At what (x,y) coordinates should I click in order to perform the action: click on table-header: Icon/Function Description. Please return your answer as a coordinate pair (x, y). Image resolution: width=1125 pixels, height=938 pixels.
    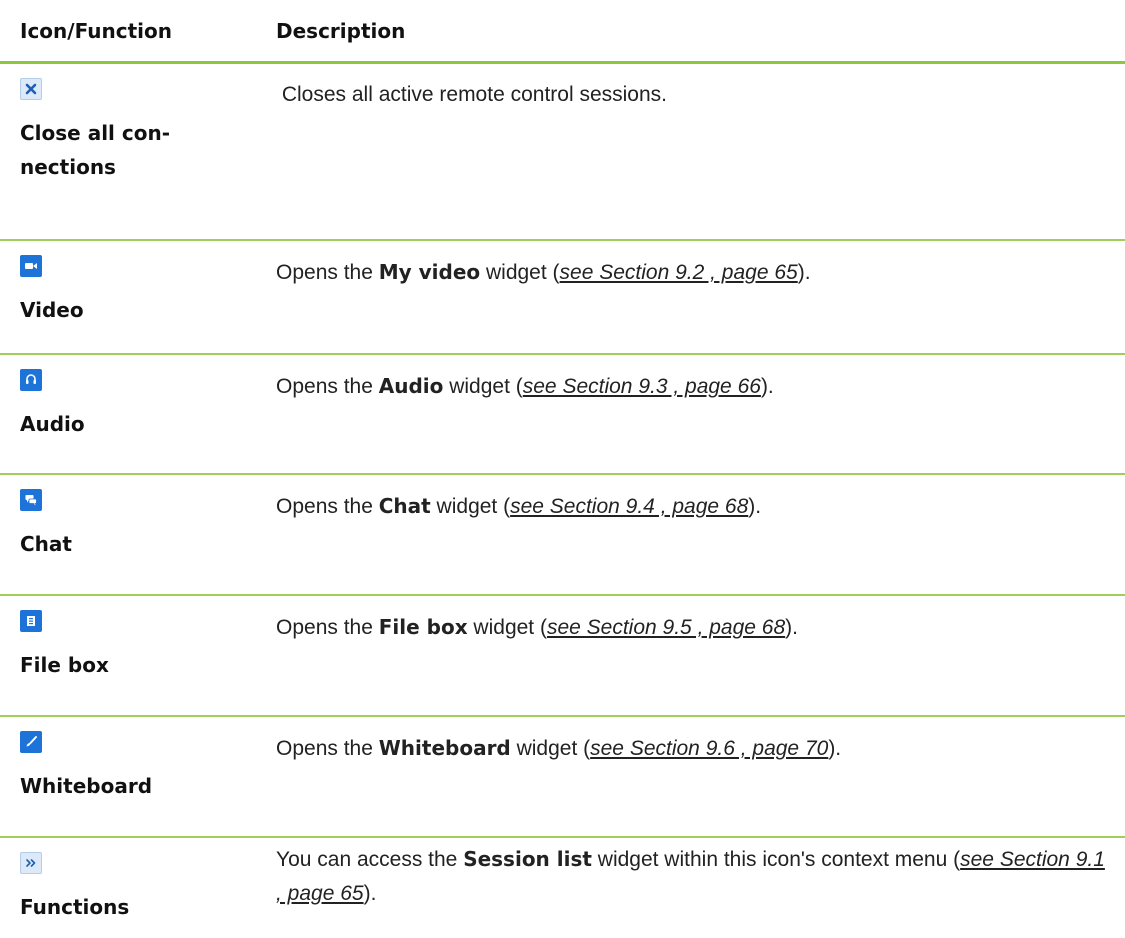
    Looking at the image, I should click on (562, 32).